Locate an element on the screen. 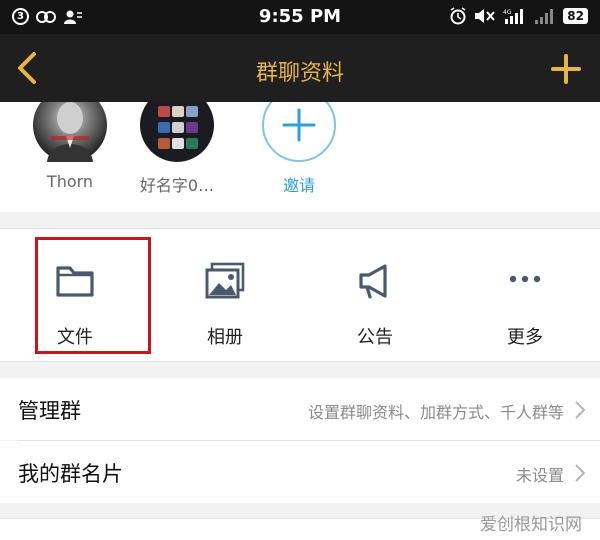  album-label: 相册 is located at coordinates (225, 337).